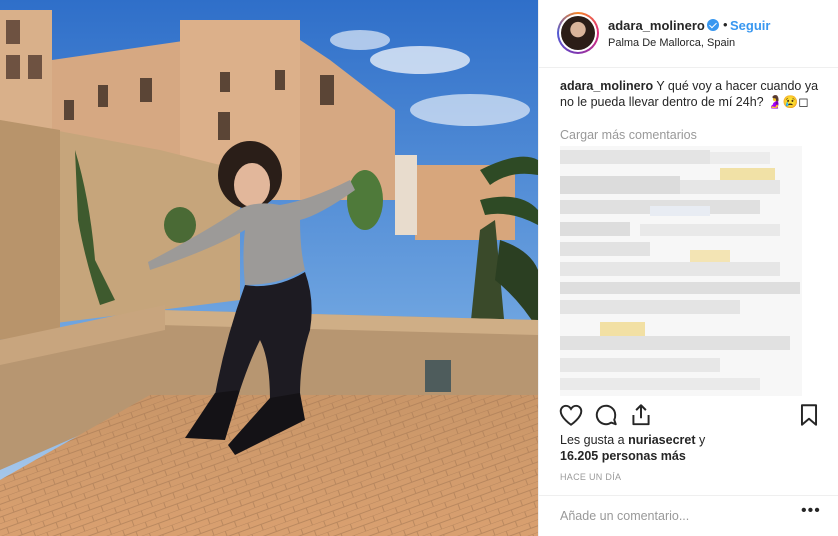 This screenshot has height=536, width=838. What do you see at coordinates (713, 25) in the screenshot?
I see `verified-badge-icon` at bounding box center [713, 25].